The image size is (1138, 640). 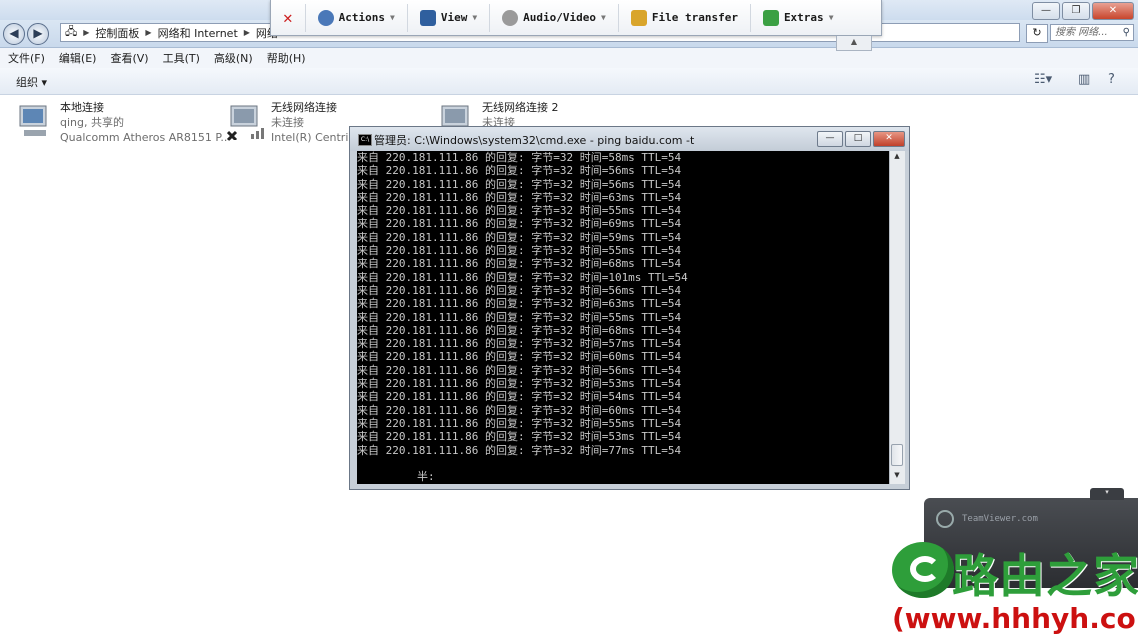 What do you see at coordinates (520, 107) in the screenshot?
I see `adapter-name: 无线网络连接 2` at bounding box center [520, 107].